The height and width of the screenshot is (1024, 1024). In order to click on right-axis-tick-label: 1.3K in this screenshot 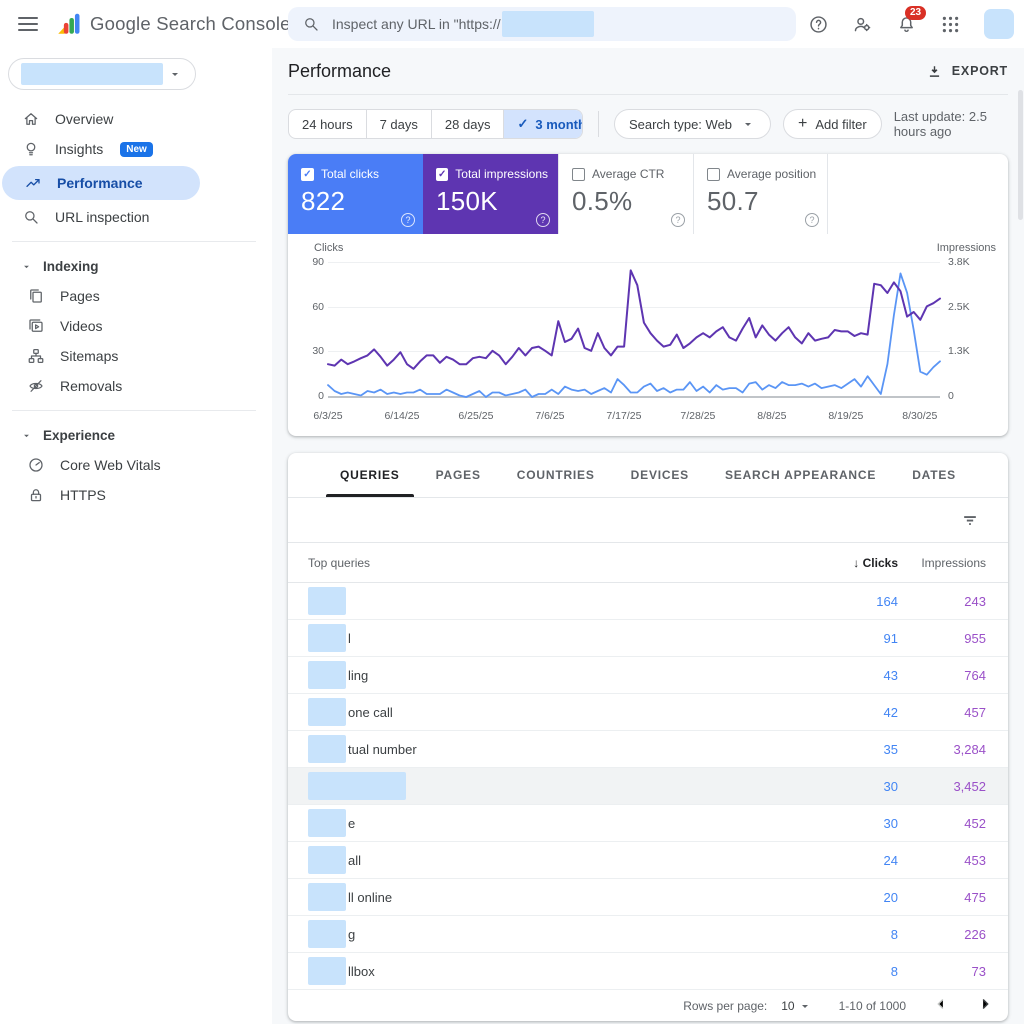, I will do `click(959, 351)`.